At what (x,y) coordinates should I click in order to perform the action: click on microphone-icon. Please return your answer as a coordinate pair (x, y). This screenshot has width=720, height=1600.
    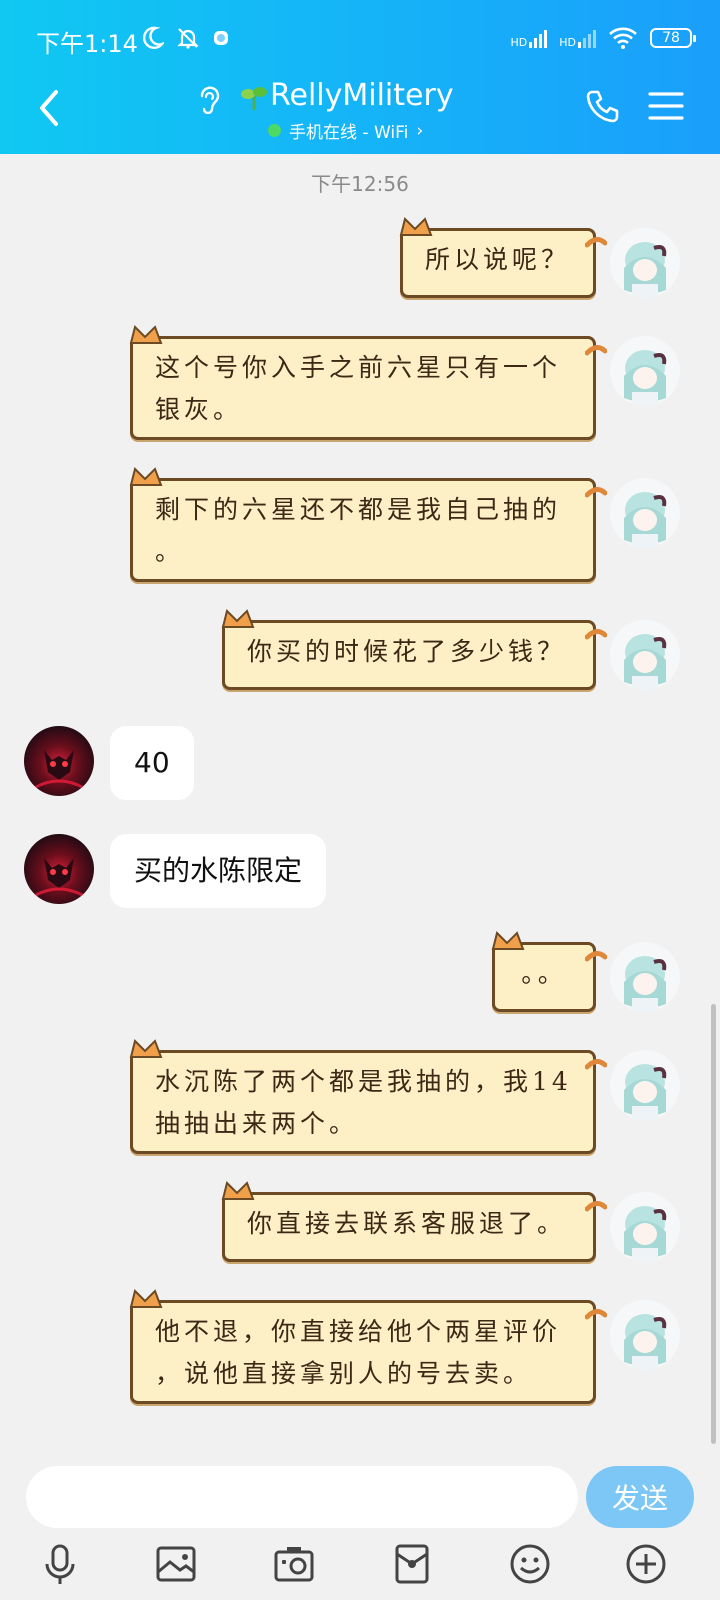
    Looking at the image, I should click on (60, 1564).